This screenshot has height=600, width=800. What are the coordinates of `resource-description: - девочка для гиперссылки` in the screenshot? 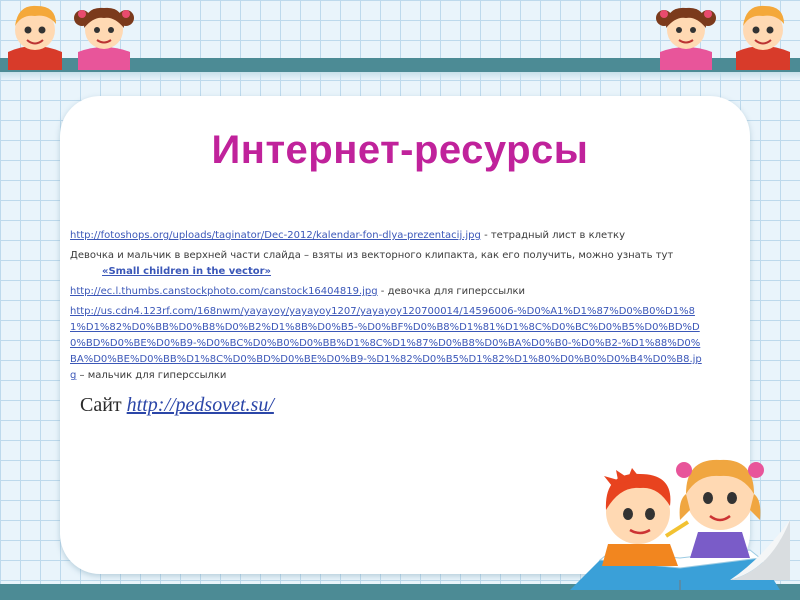 It's located at (451, 291).